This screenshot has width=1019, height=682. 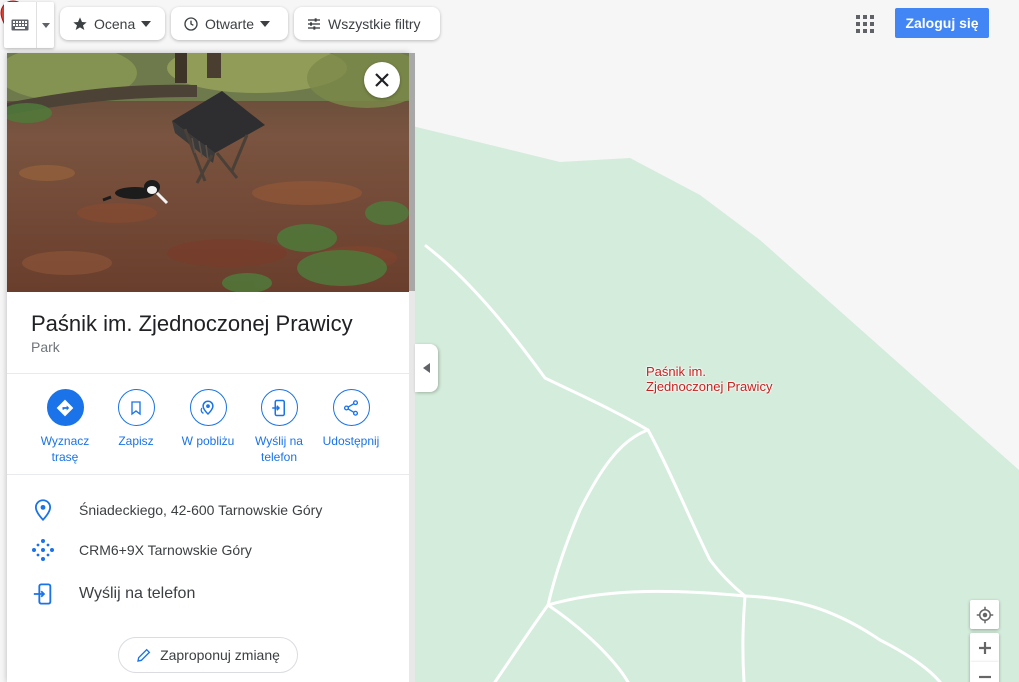 I want to click on plus-code-text: CRM6+9X Tarnowskie Góry, so click(x=165, y=550).